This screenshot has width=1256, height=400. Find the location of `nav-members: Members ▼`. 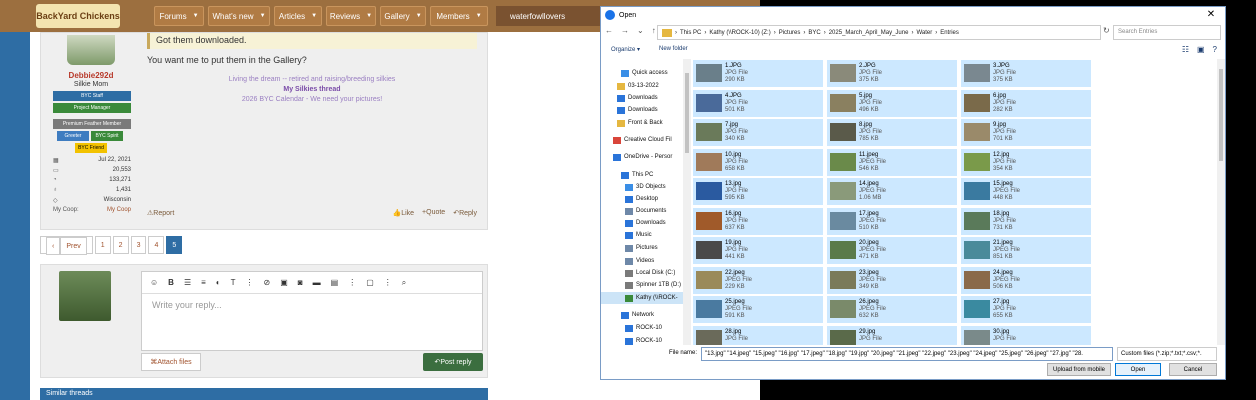

nav-members: Members ▼ is located at coordinates (459, 16).